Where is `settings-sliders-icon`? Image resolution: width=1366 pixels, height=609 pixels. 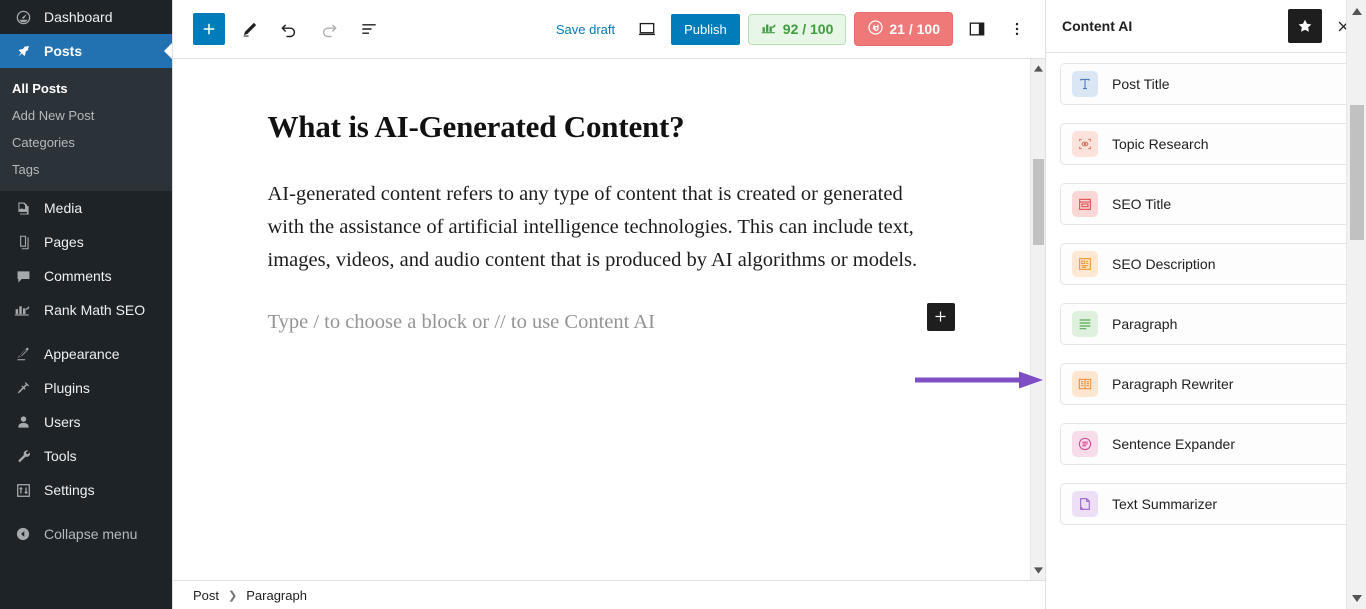 settings-sliders-icon is located at coordinates (23, 490).